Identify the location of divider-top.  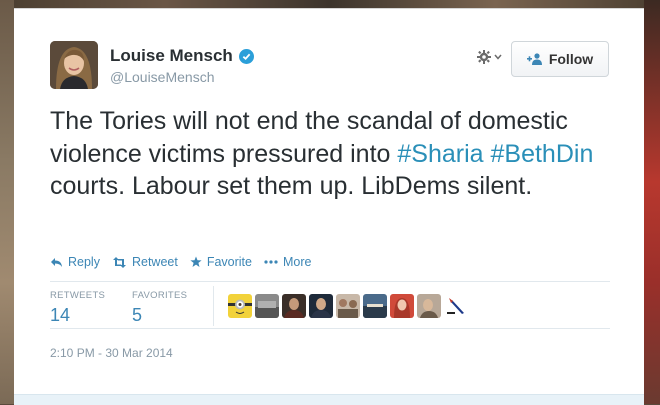
(330, 281).